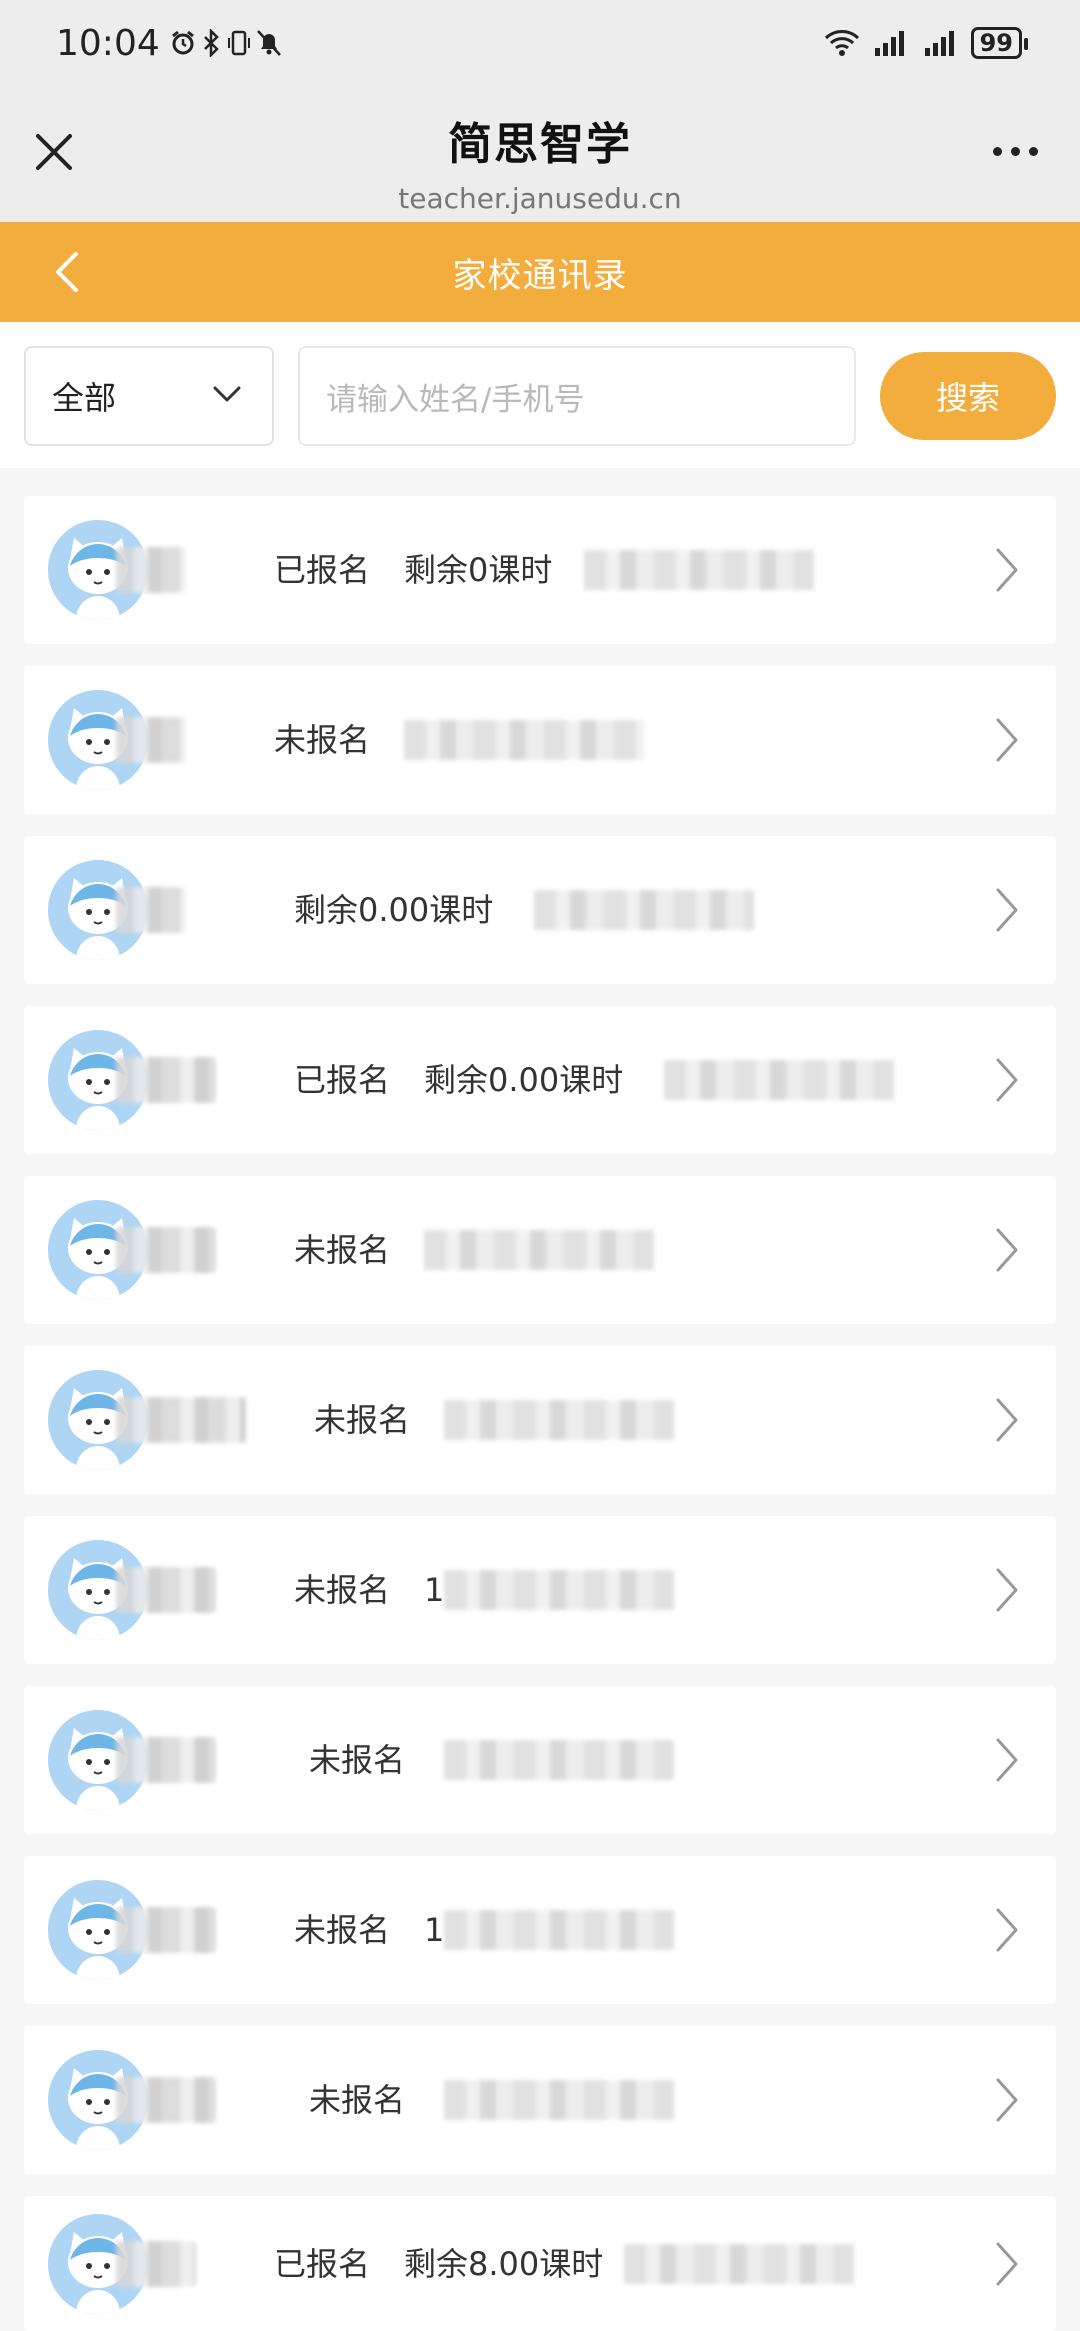  I want to click on list-item: 已报名 剩余8.00课时, so click(540, 2263).